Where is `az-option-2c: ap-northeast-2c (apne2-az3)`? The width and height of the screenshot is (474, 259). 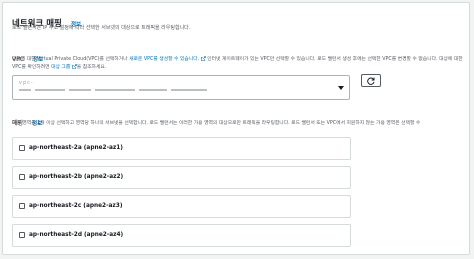 az-option-2c: ap-northeast-2c (apne2-az3) is located at coordinates (181, 206).